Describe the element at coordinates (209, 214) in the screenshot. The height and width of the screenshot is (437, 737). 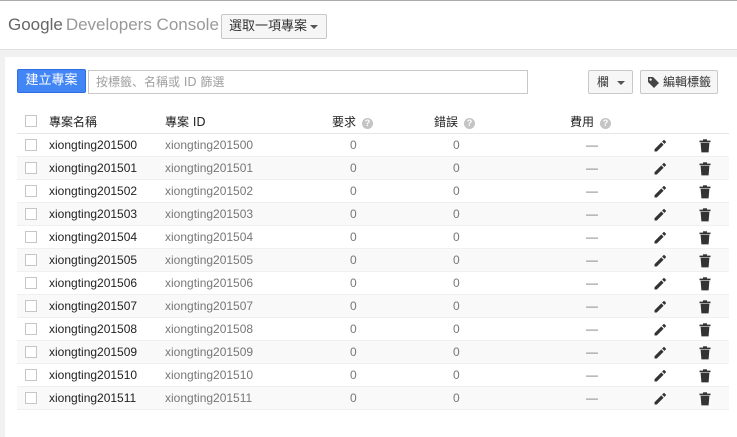
I see `project-id: xiongting201503` at that location.